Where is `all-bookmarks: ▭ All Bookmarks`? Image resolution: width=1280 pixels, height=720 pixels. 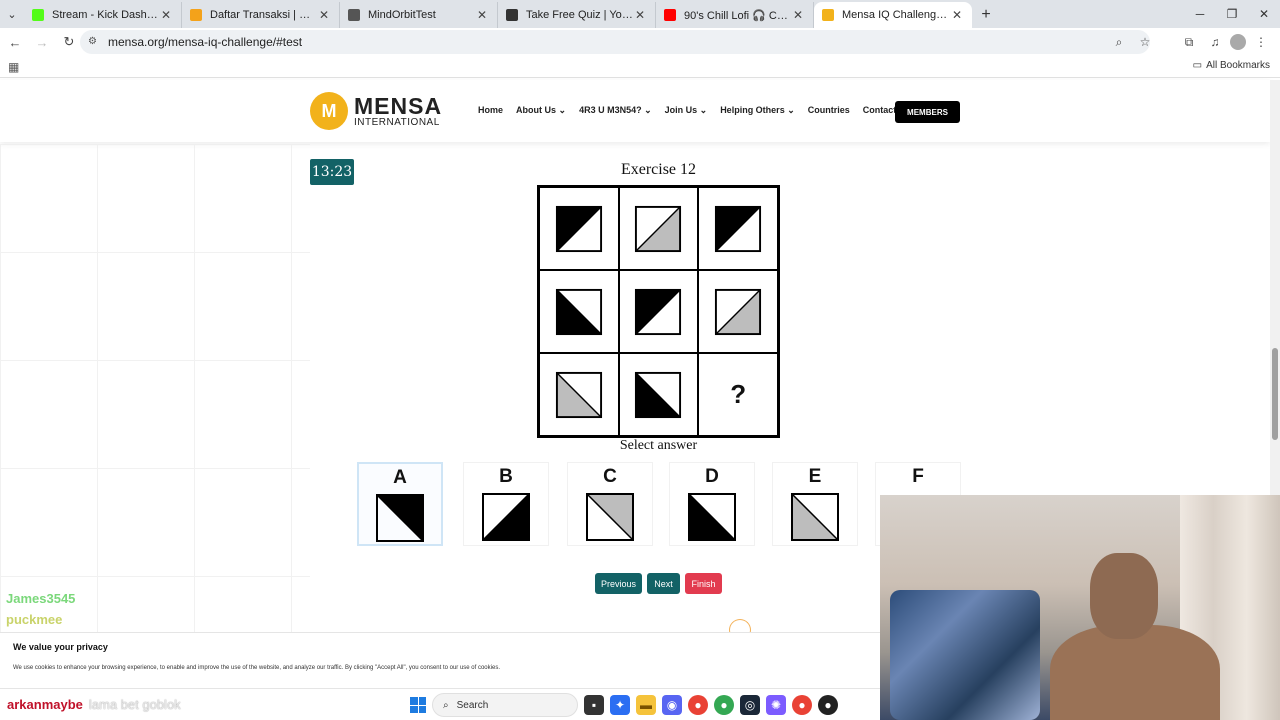
all-bookmarks: ▭ All Bookmarks is located at coordinates (1231, 65).